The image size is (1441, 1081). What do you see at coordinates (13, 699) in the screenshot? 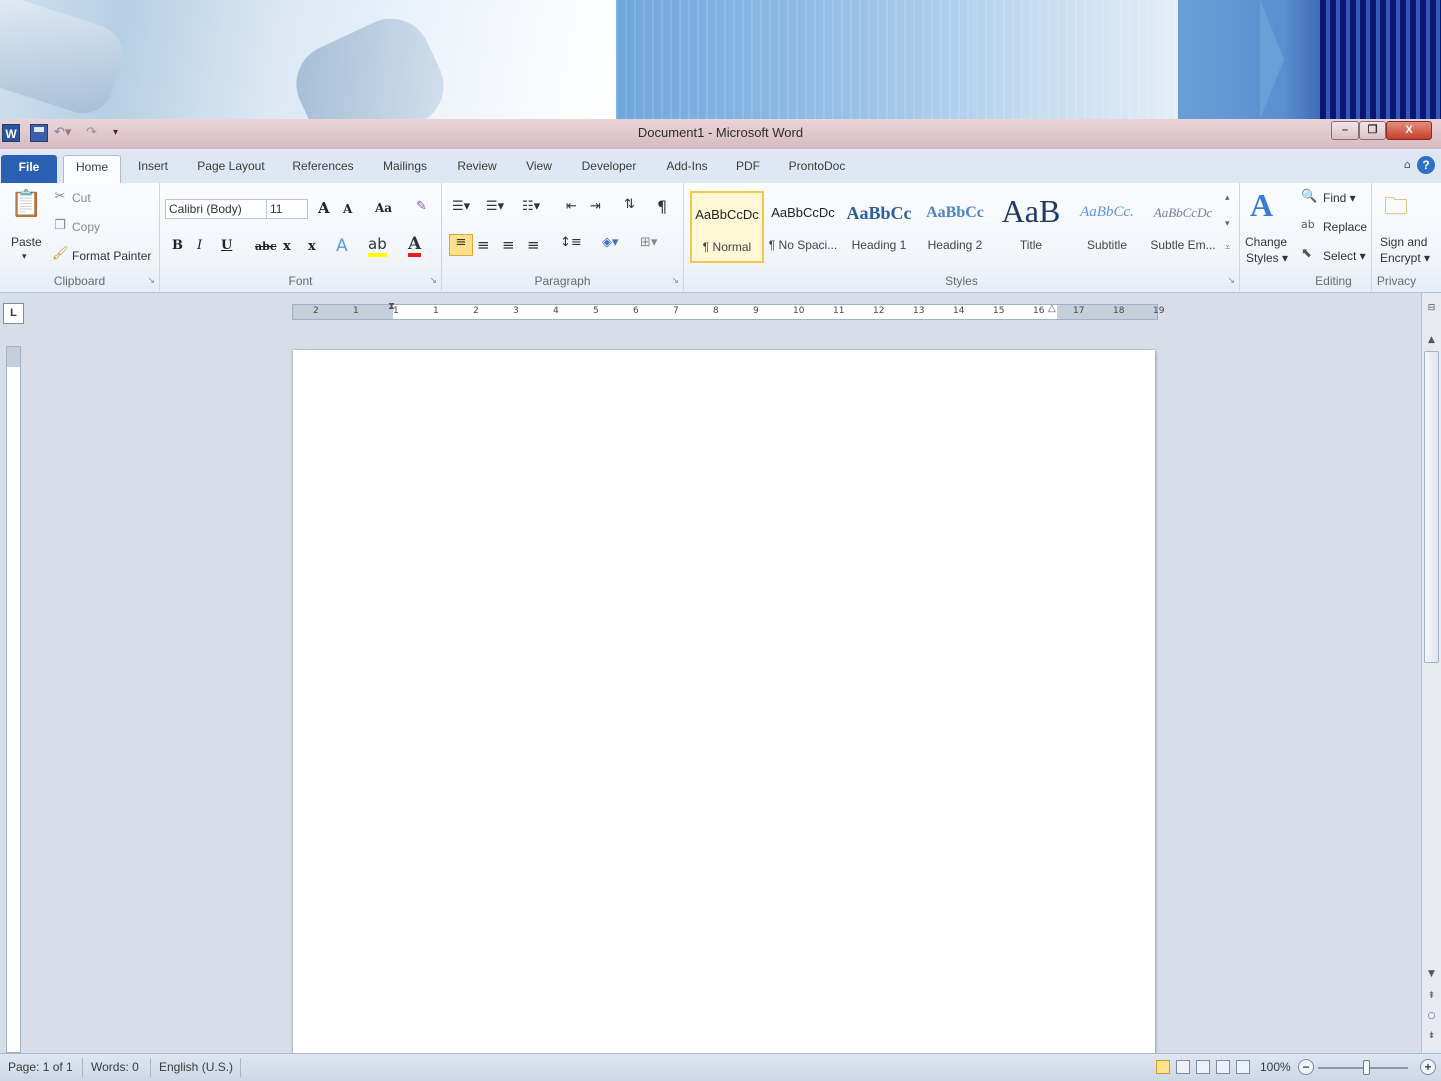
I see `vertical-ruler` at bounding box center [13, 699].